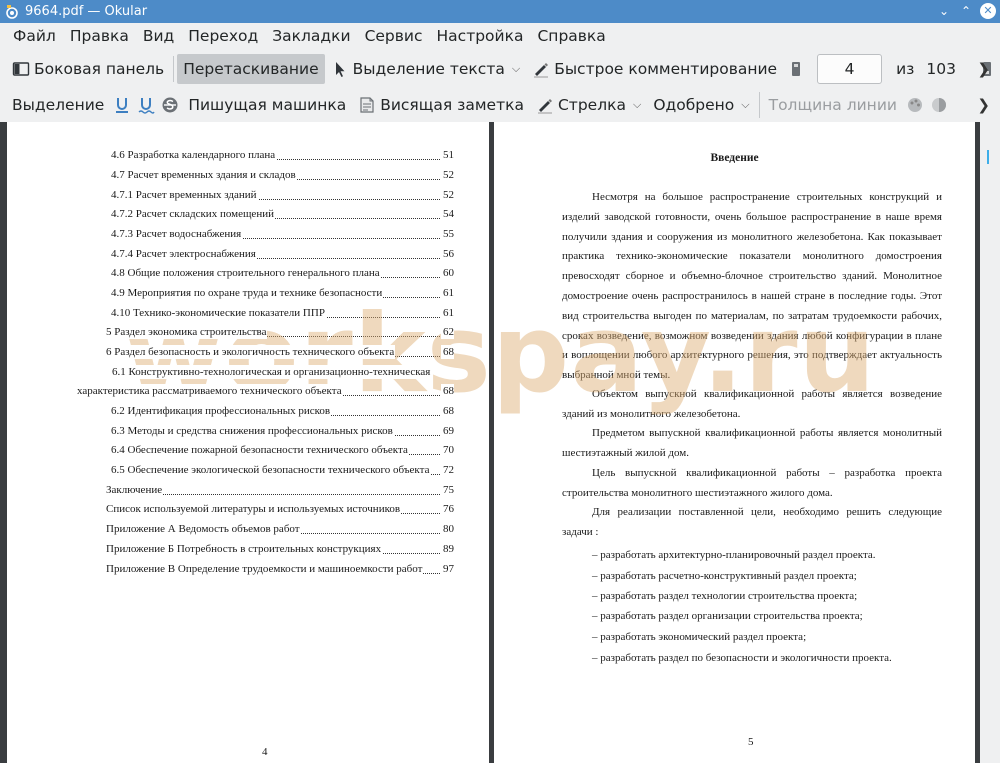 Image resolution: width=1000 pixels, height=763 pixels. Describe the element at coordinates (447, 490) in the screenshot. I see `toc-entry-page: 75` at that location.